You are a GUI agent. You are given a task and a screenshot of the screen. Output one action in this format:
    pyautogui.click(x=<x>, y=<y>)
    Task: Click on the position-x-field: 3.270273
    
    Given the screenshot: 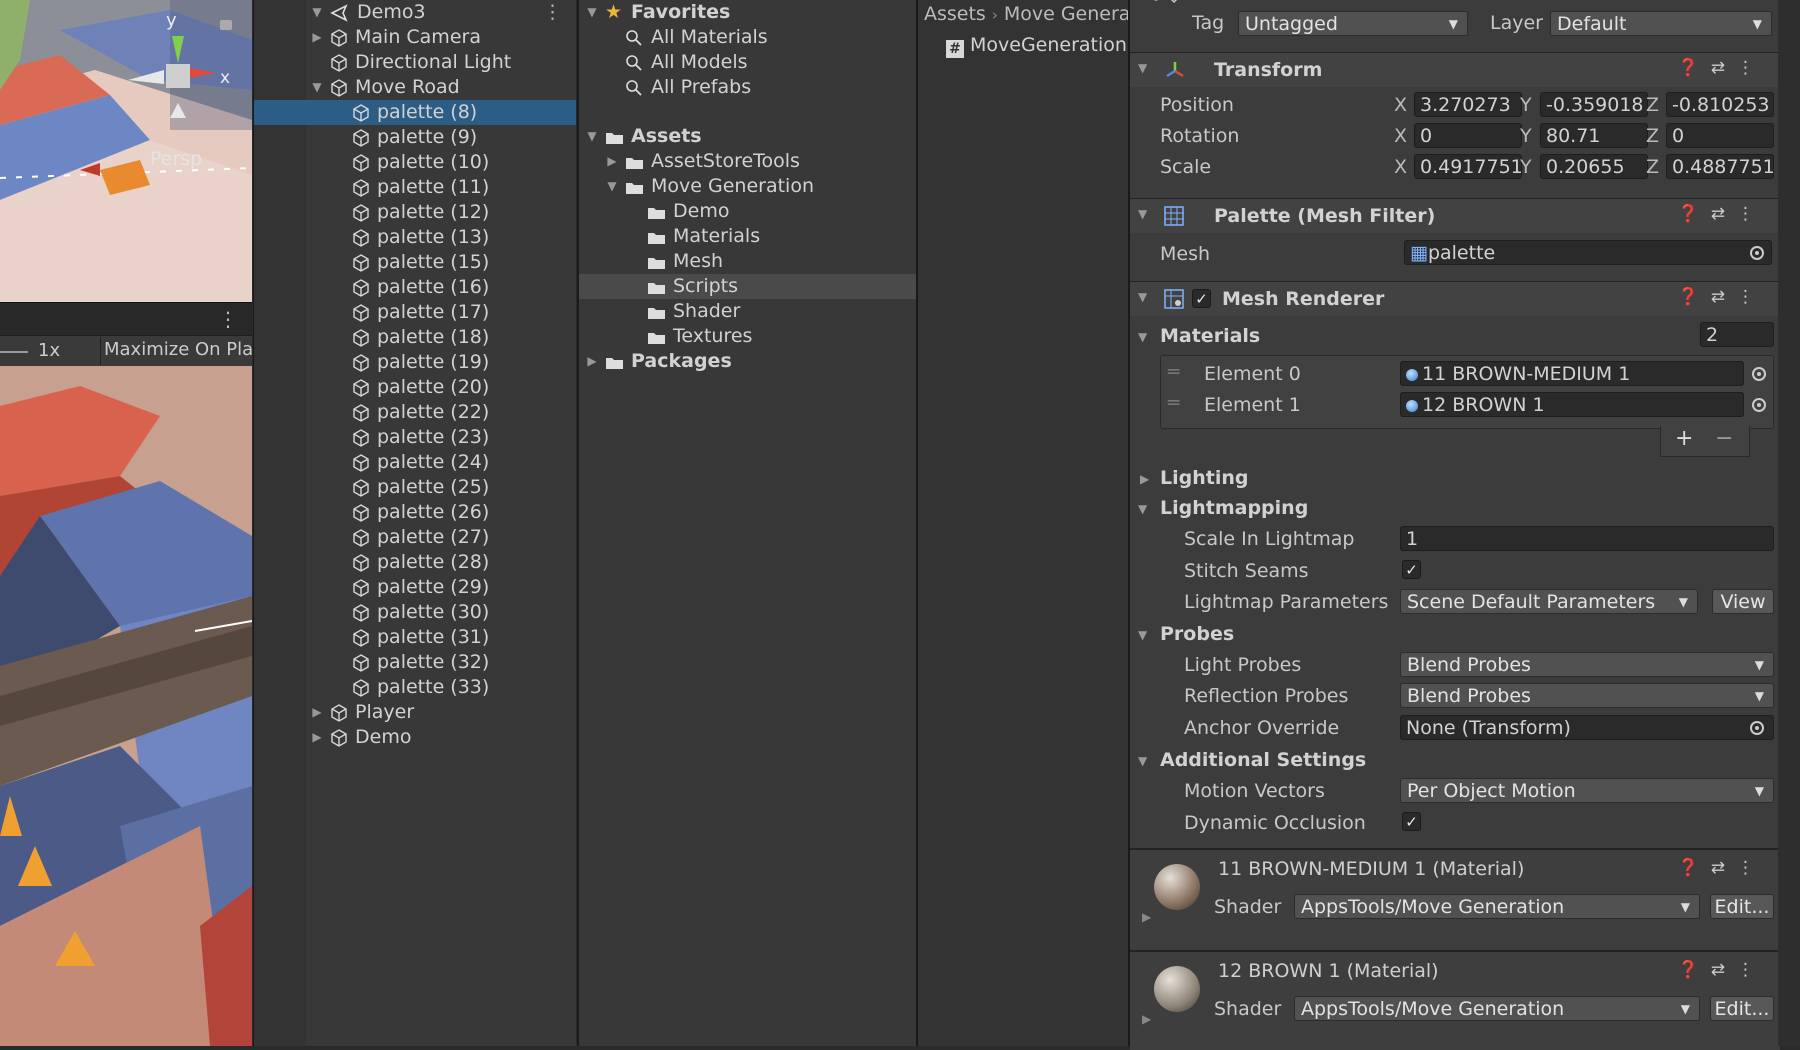 What is the action you would take?
    pyautogui.click(x=1468, y=104)
    